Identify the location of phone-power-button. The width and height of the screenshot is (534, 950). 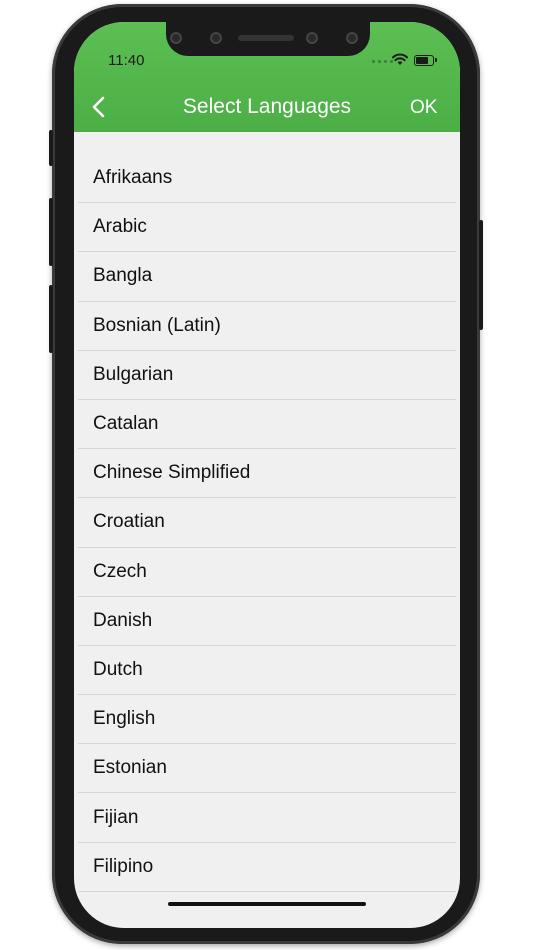
(481, 275).